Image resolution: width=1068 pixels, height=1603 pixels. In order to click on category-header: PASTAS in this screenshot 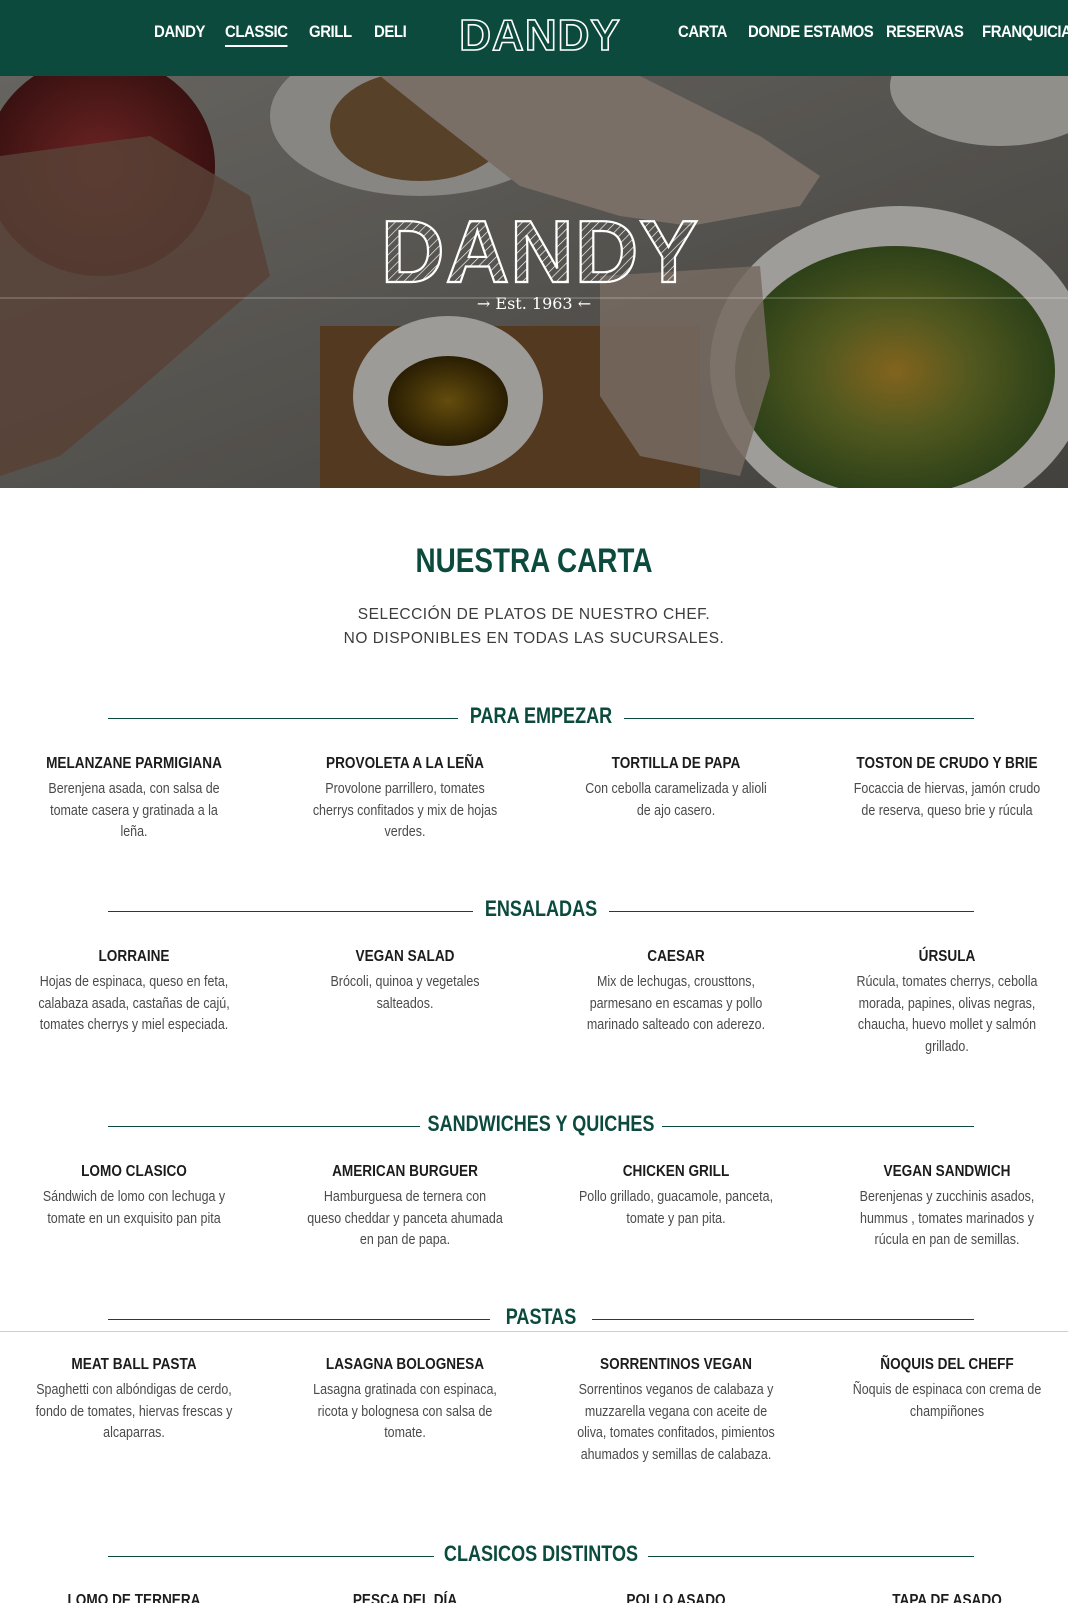, I will do `click(541, 1319)`.